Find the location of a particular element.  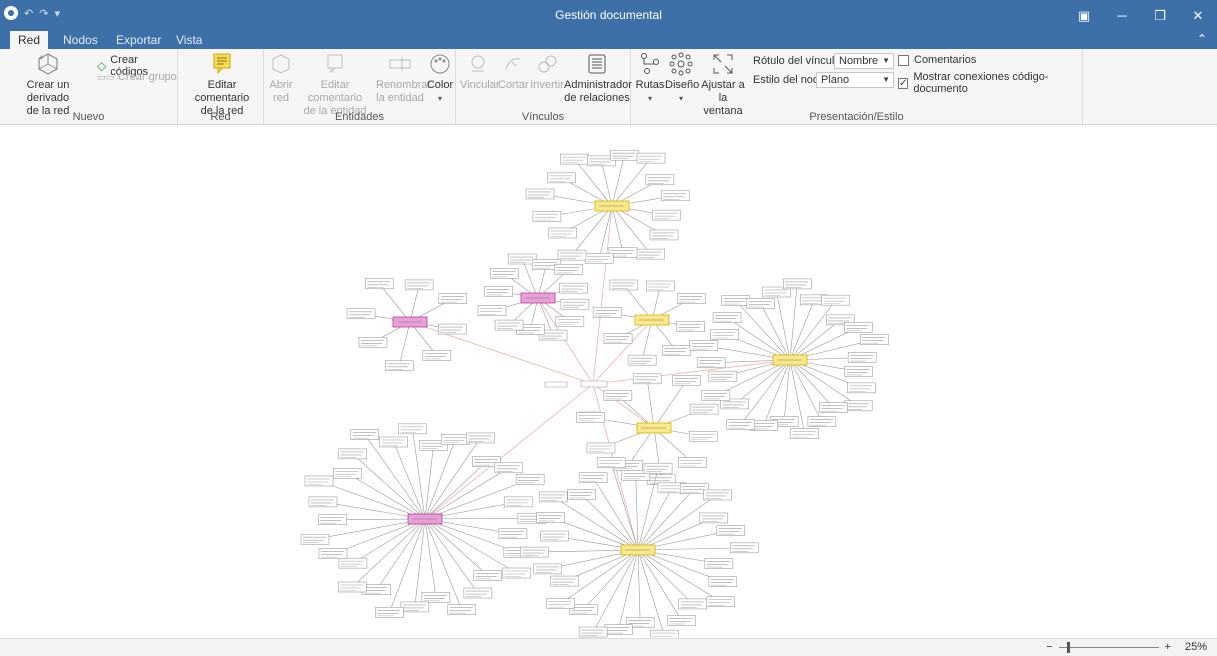

node-style-select: Plano ▼ is located at coordinates (855, 80).